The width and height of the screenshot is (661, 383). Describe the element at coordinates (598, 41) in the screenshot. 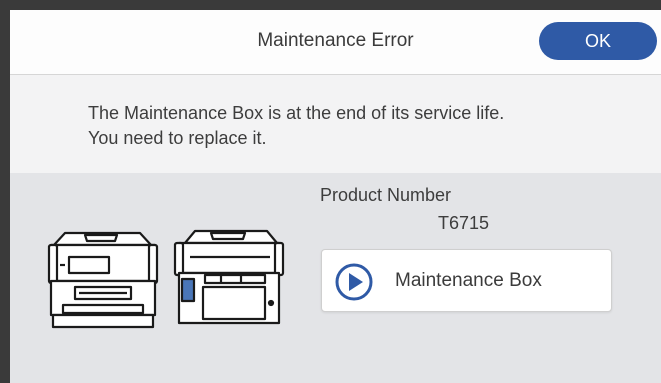

I see `ok-button: OK` at that location.